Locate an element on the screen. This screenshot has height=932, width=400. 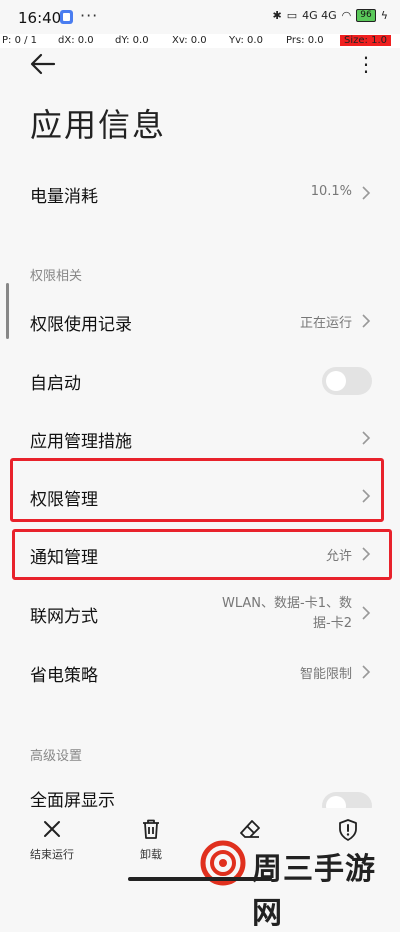
stop-running-label: 结束运行 is located at coordinates (52, 854).